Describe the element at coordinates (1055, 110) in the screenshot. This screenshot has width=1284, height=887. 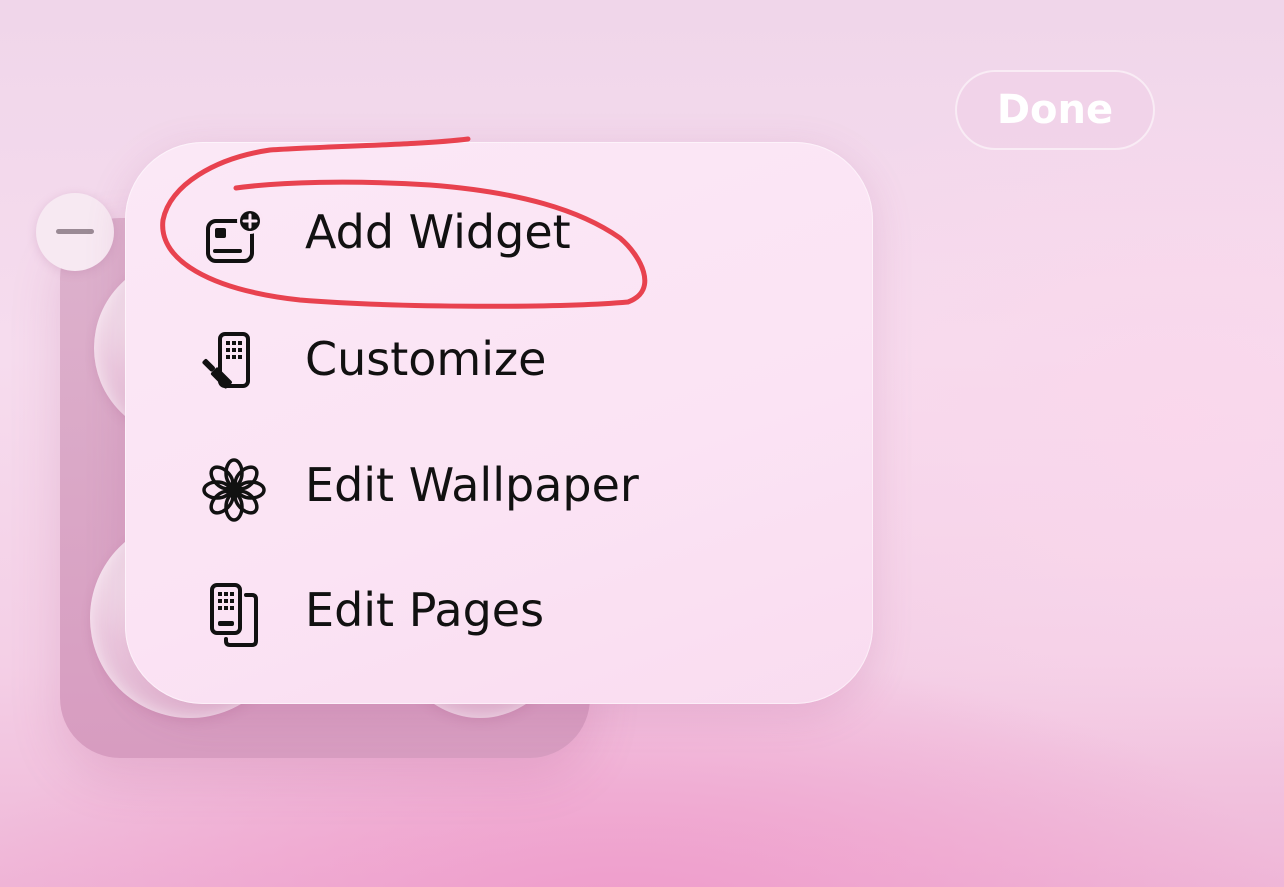
I see `done-button: Done` at that location.